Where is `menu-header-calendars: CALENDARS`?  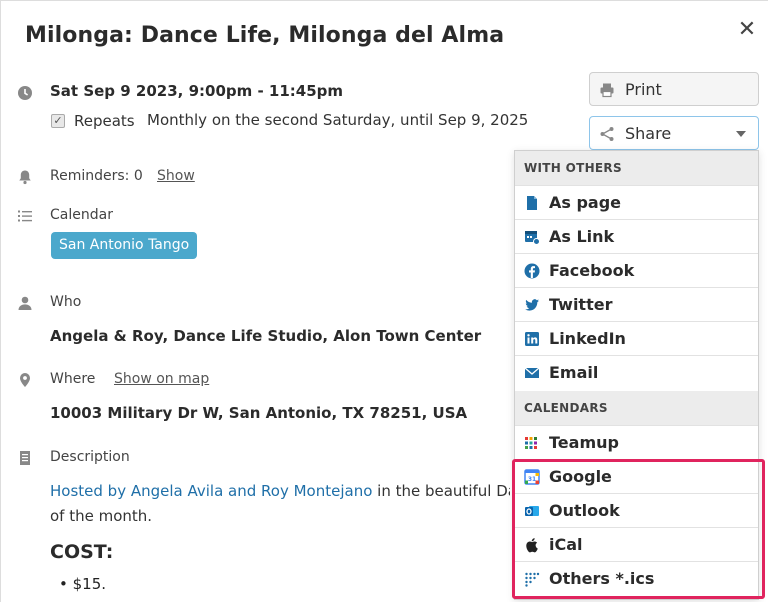
menu-header-calendars: CALENDARS is located at coordinates (636, 408).